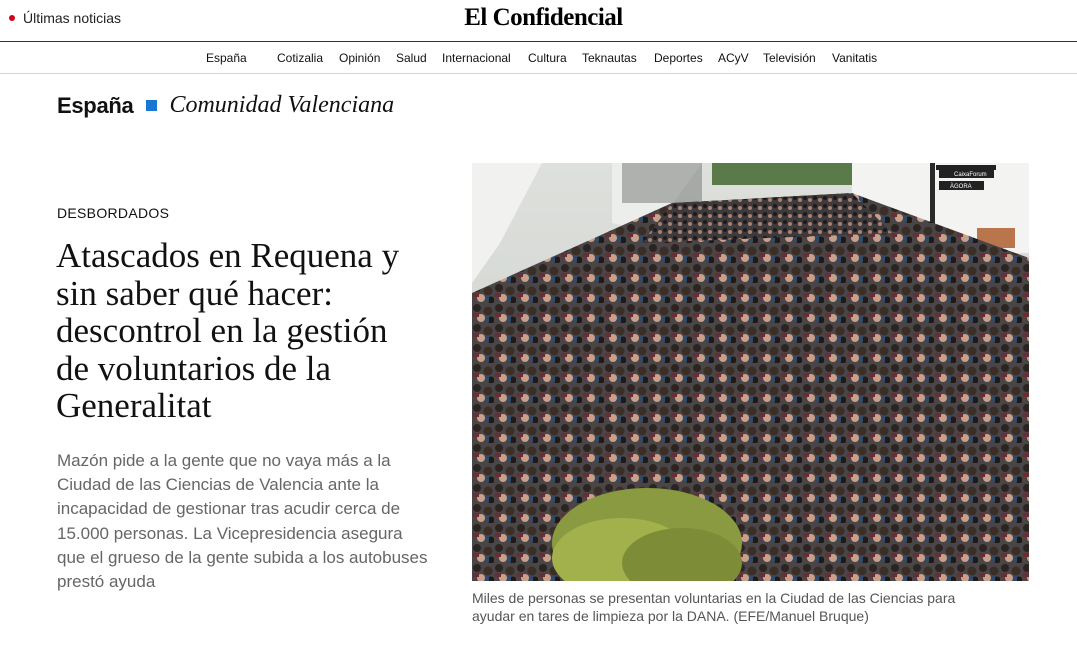 The image size is (1077, 645). What do you see at coordinates (226, 58) in the screenshot?
I see `nav-item-espana: España` at bounding box center [226, 58].